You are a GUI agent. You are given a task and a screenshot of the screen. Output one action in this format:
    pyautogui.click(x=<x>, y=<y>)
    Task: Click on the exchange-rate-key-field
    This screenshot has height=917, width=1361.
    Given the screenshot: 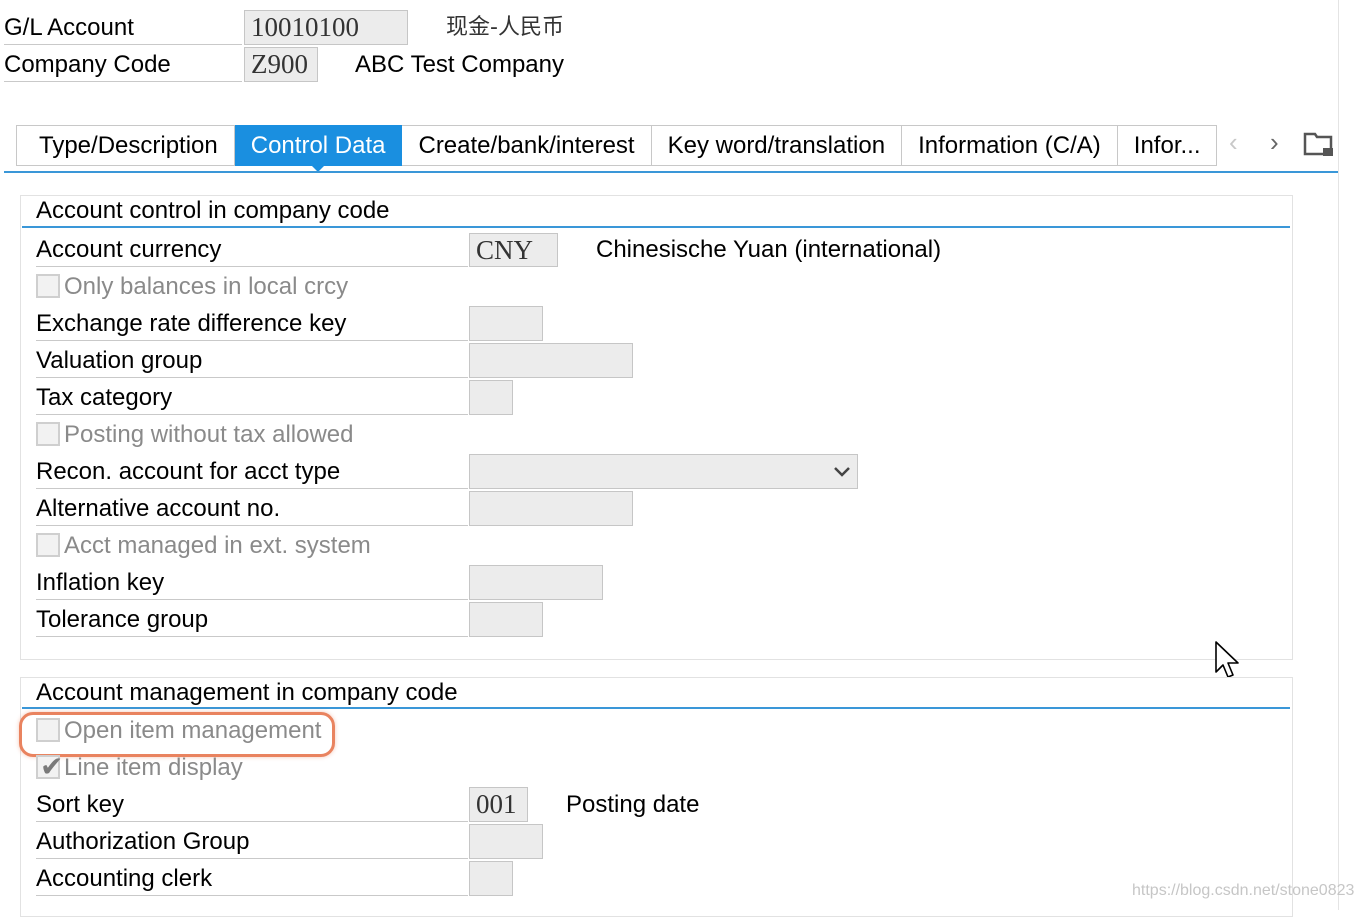 What is the action you would take?
    pyautogui.click(x=506, y=323)
    